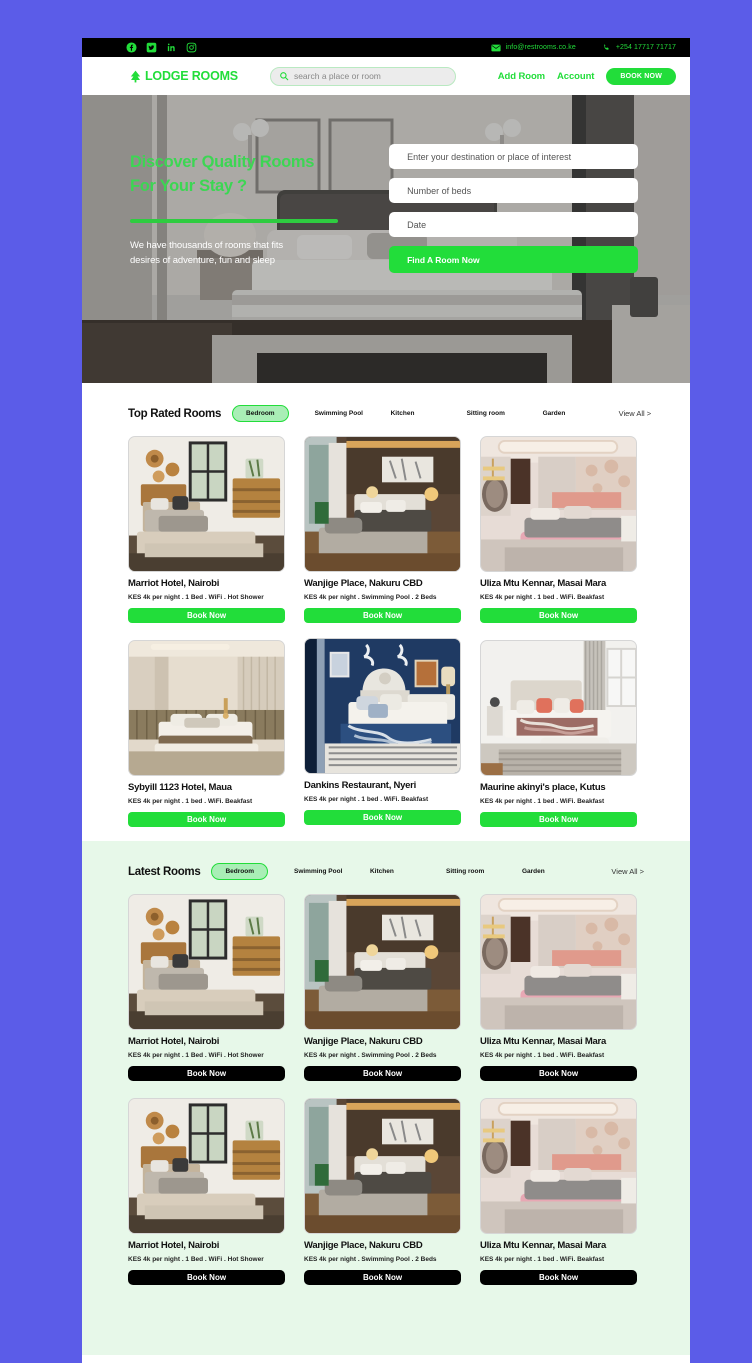  Describe the element at coordinates (151, 47) in the screenshot. I see `twitter-icon` at that location.